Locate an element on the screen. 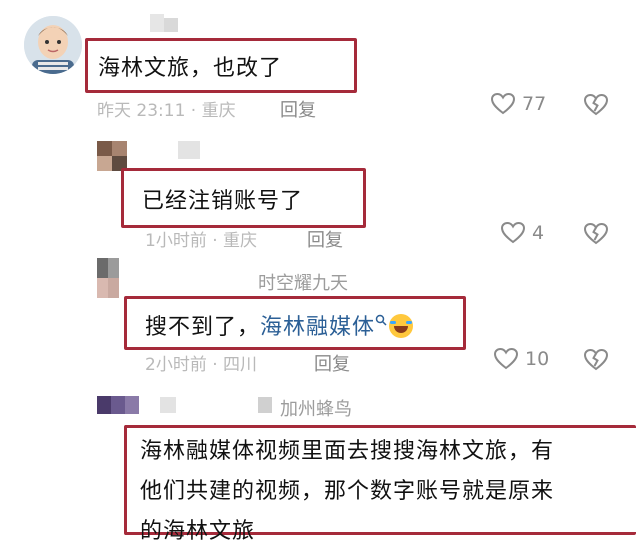  laughing-emoji-icon is located at coordinates (401, 326).